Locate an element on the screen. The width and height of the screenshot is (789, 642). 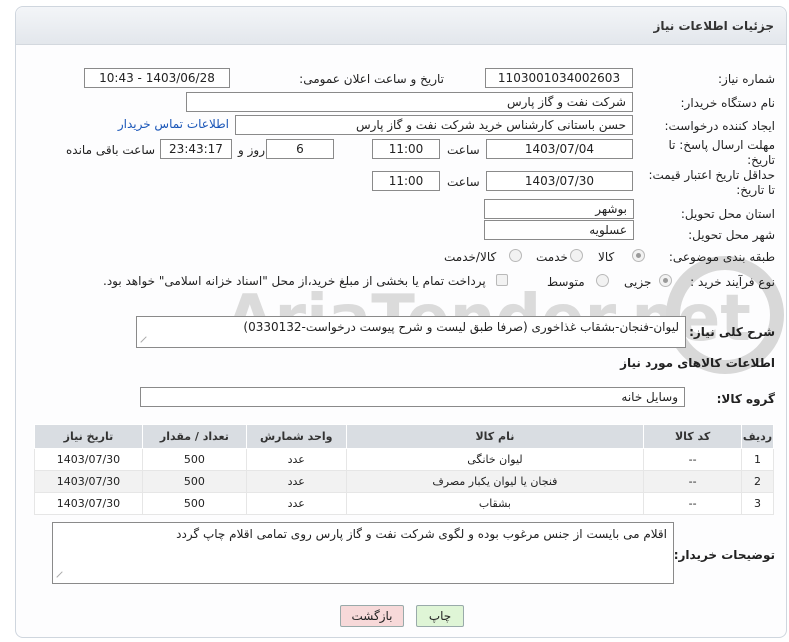
cell-row-number: 2 is located at coordinates (757, 481).